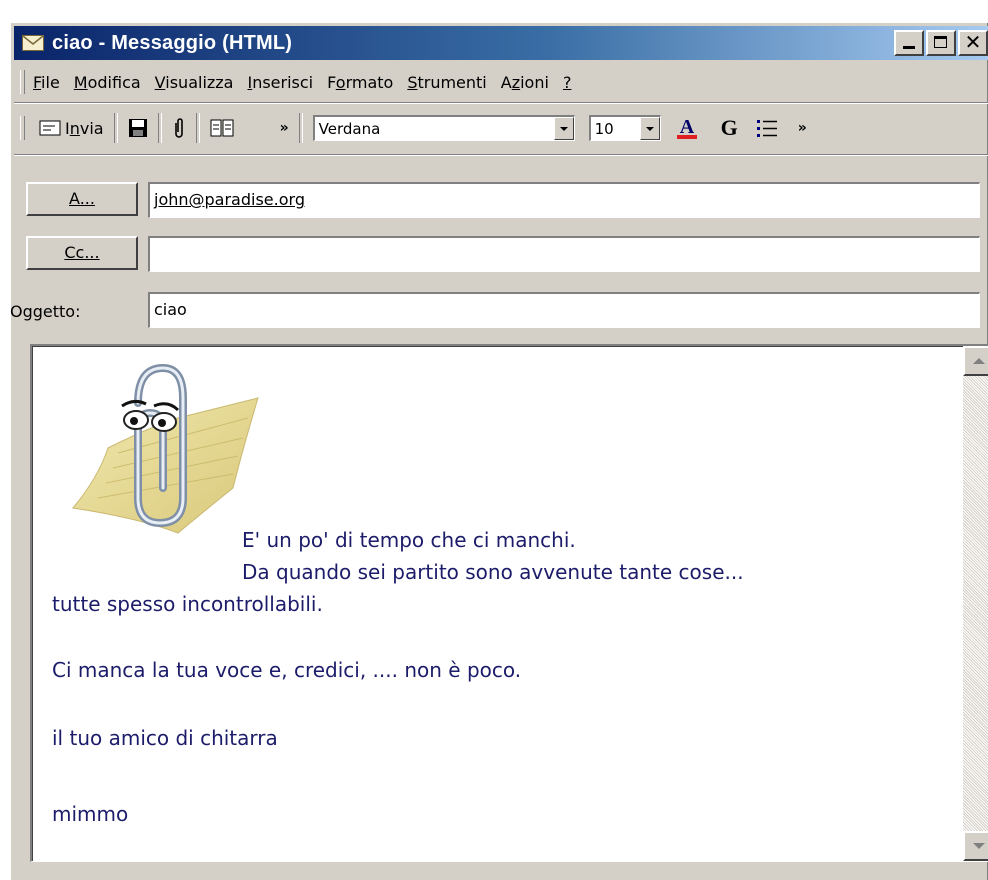 This screenshot has height=880, width=988. I want to click on menu-inserisci: Inserisci, so click(280, 82).